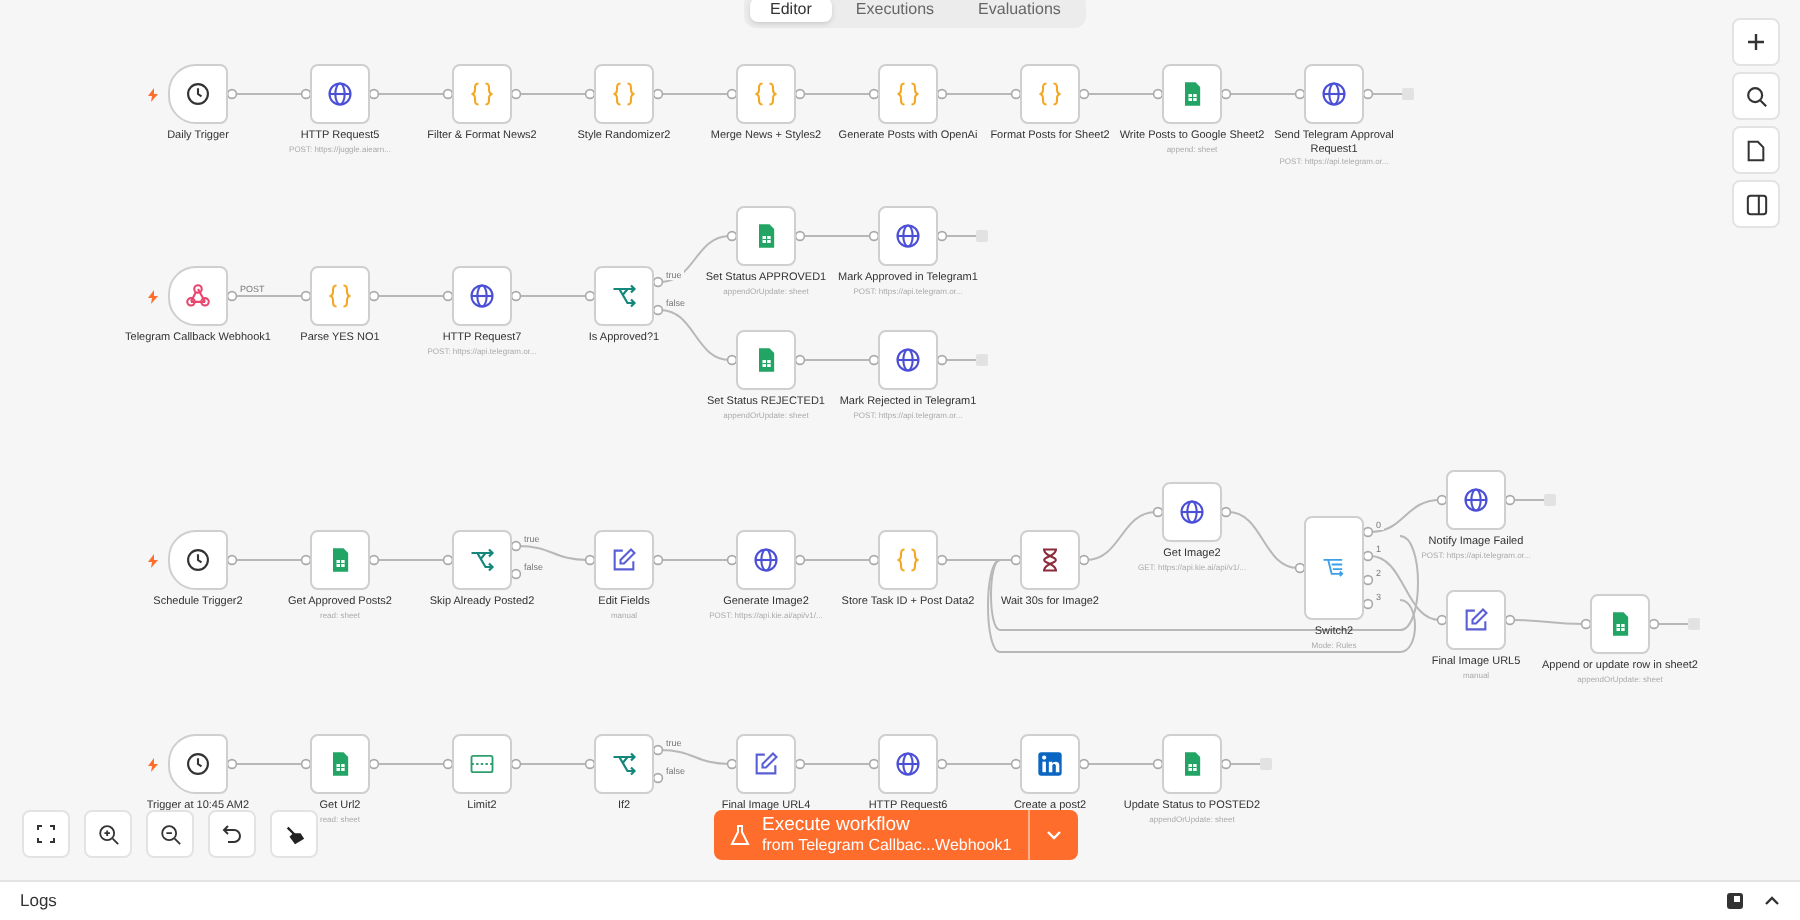 Image resolution: width=1800 pixels, height=920 pixels. What do you see at coordinates (1772, 901) in the screenshot?
I see `chevron-up-icon` at bounding box center [1772, 901].